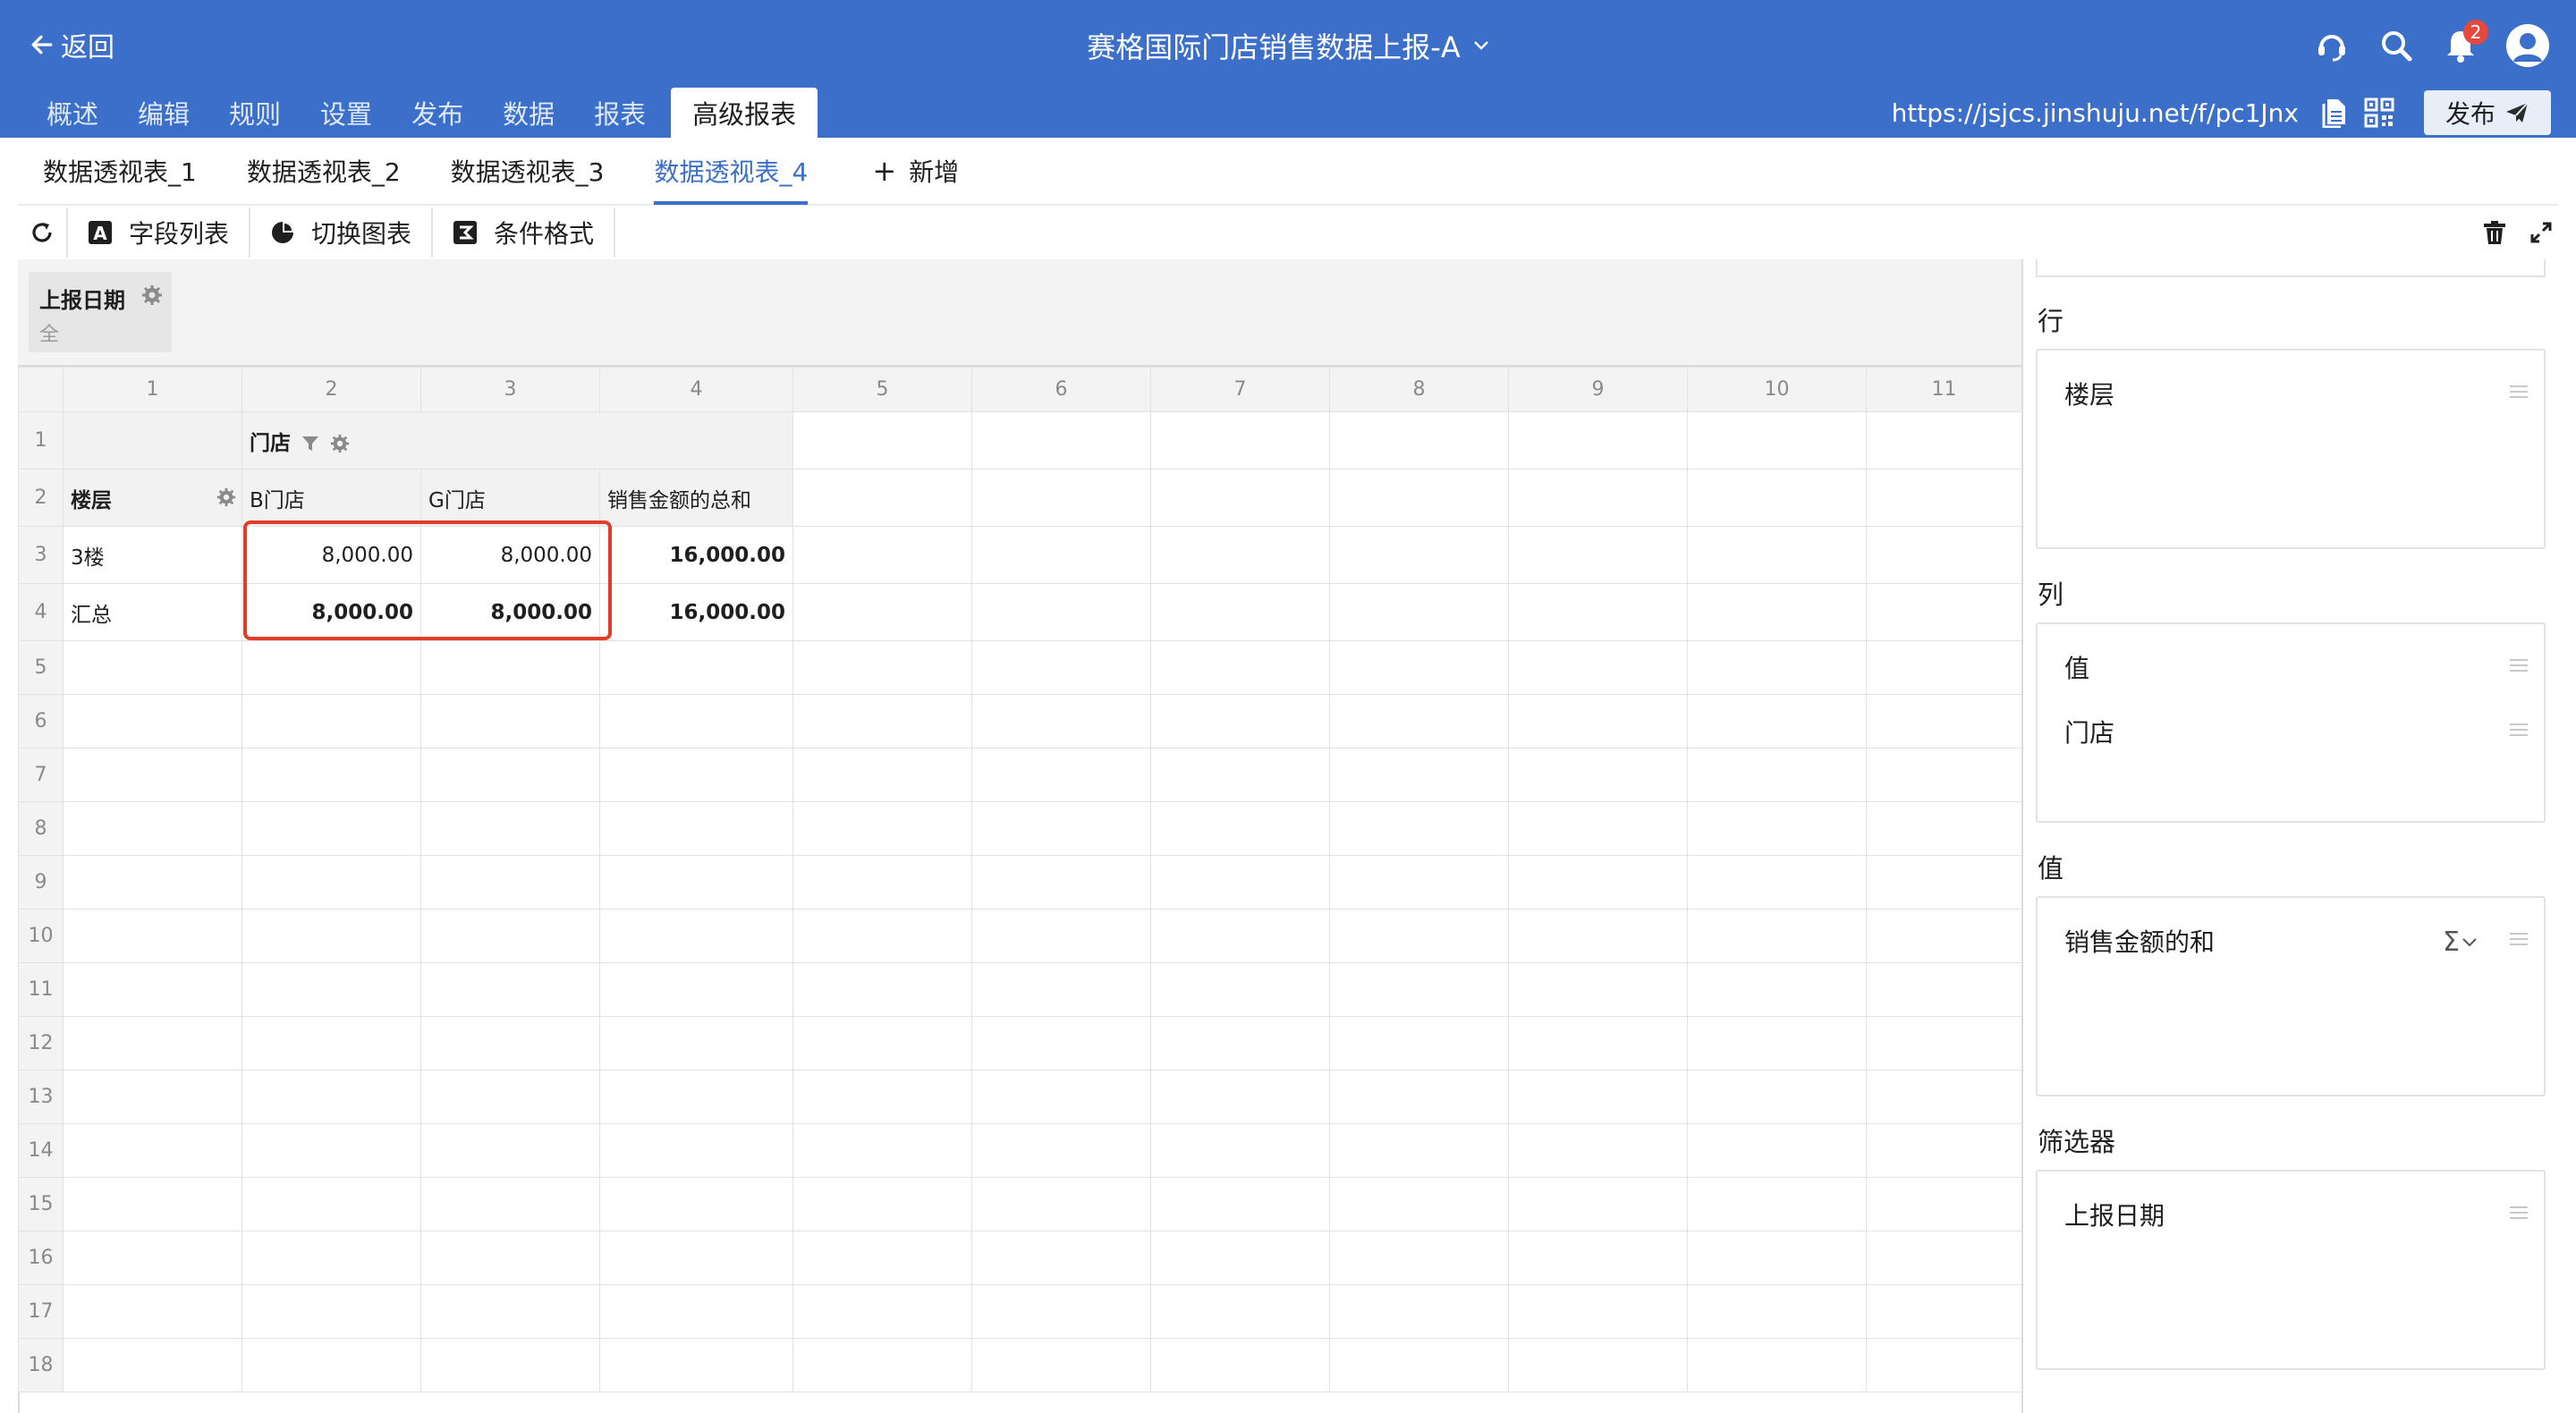  What do you see at coordinates (619, 113) in the screenshot?
I see `nav-tab-reports: 报表` at bounding box center [619, 113].